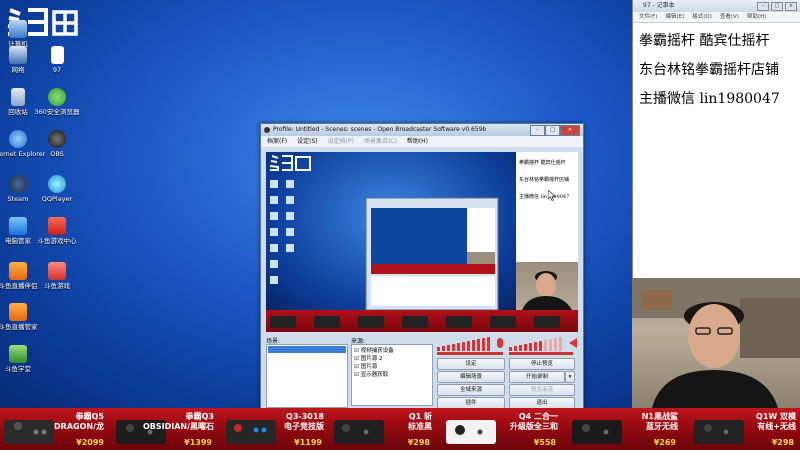  I want to click on source-item: ☑ 显示器获取, so click(392, 375).